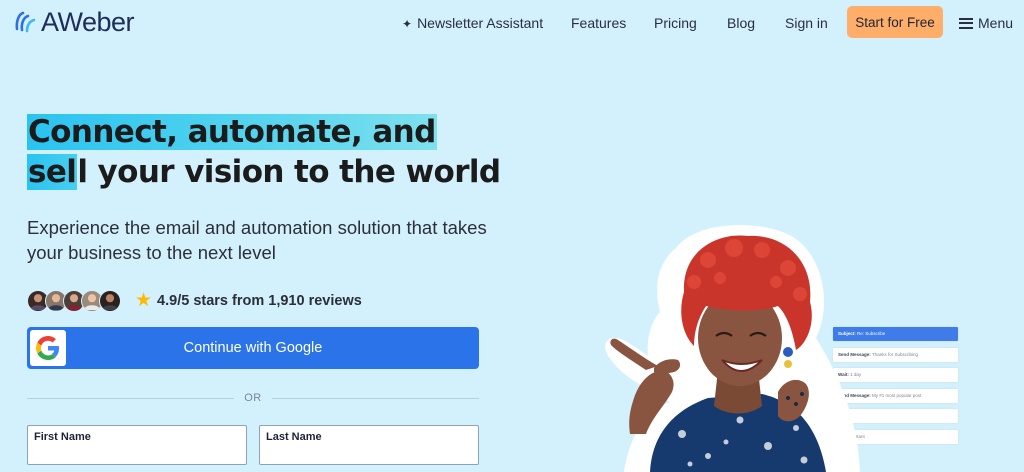 This screenshot has width=1024, height=472. What do you see at coordinates (88, 21) in the screenshot?
I see `logo-wordmark: AWeber` at bounding box center [88, 21].